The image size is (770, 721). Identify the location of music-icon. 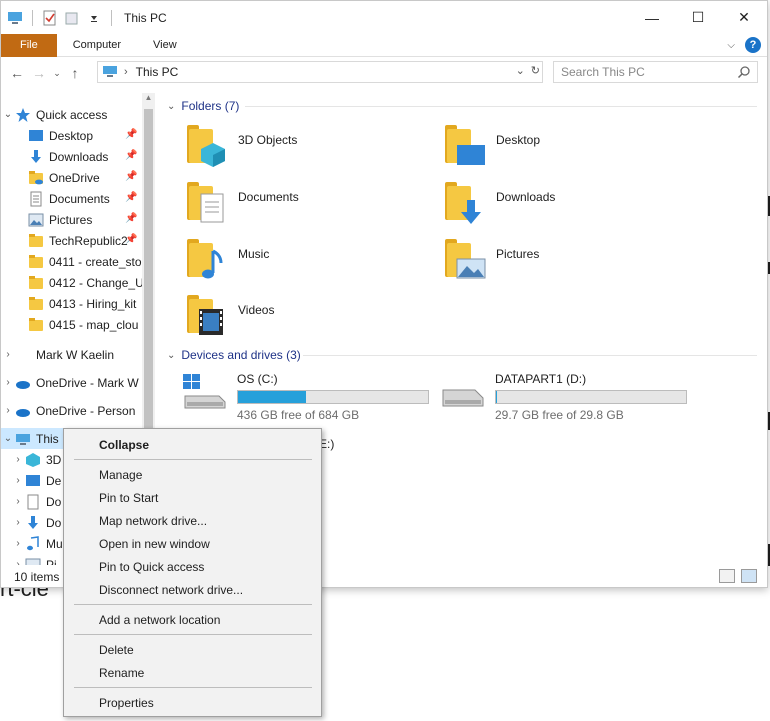
(209, 261).